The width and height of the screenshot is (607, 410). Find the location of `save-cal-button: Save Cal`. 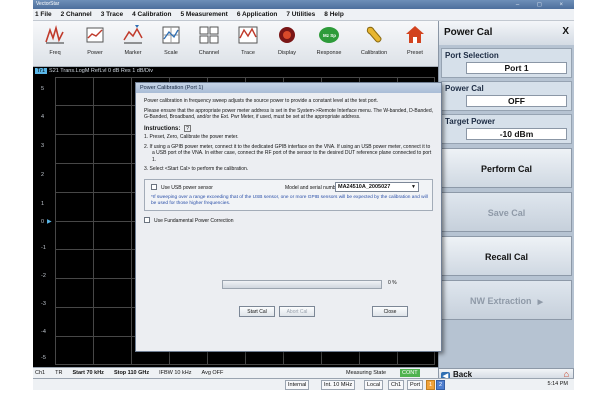

save-cal-button: Save Cal is located at coordinates (506, 212).